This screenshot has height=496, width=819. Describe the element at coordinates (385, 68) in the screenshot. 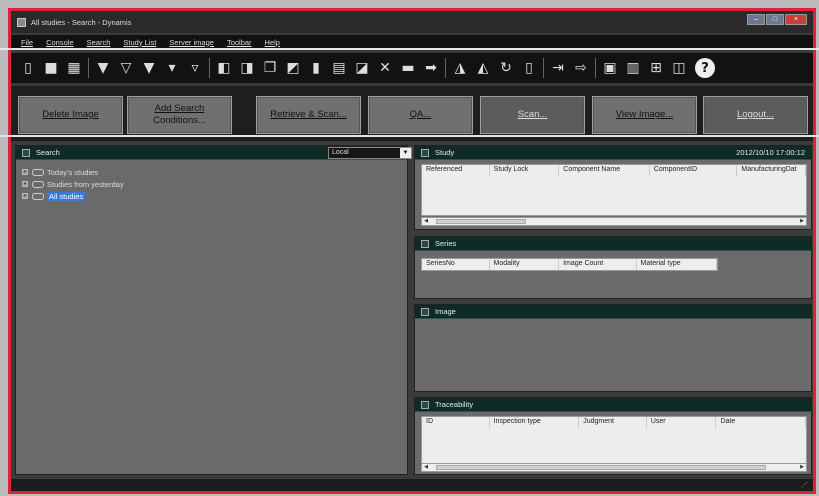

I see `tools-icon: ✕` at that location.